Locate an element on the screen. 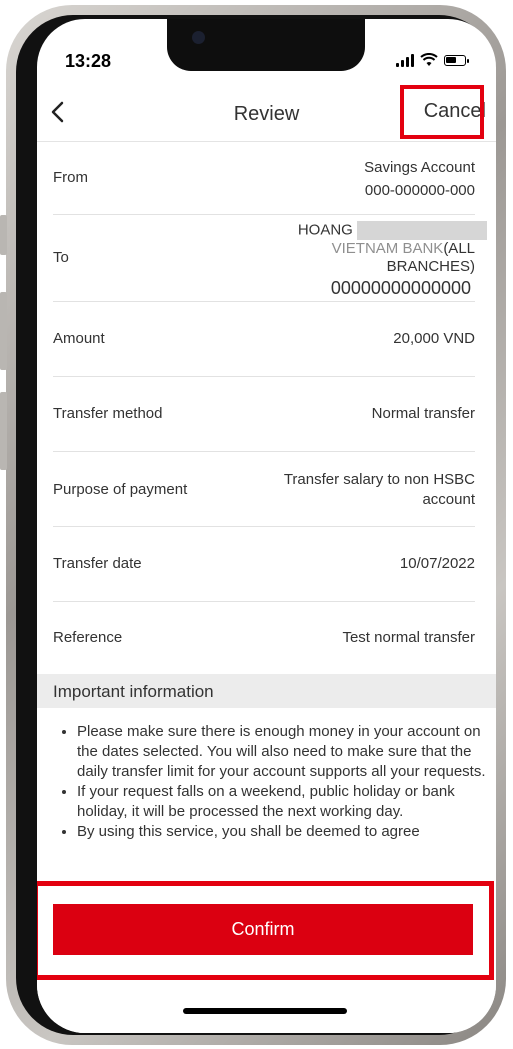 The width and height of the screenshot is (513, 1049). signal-icon is located at coordinates (405, 60).